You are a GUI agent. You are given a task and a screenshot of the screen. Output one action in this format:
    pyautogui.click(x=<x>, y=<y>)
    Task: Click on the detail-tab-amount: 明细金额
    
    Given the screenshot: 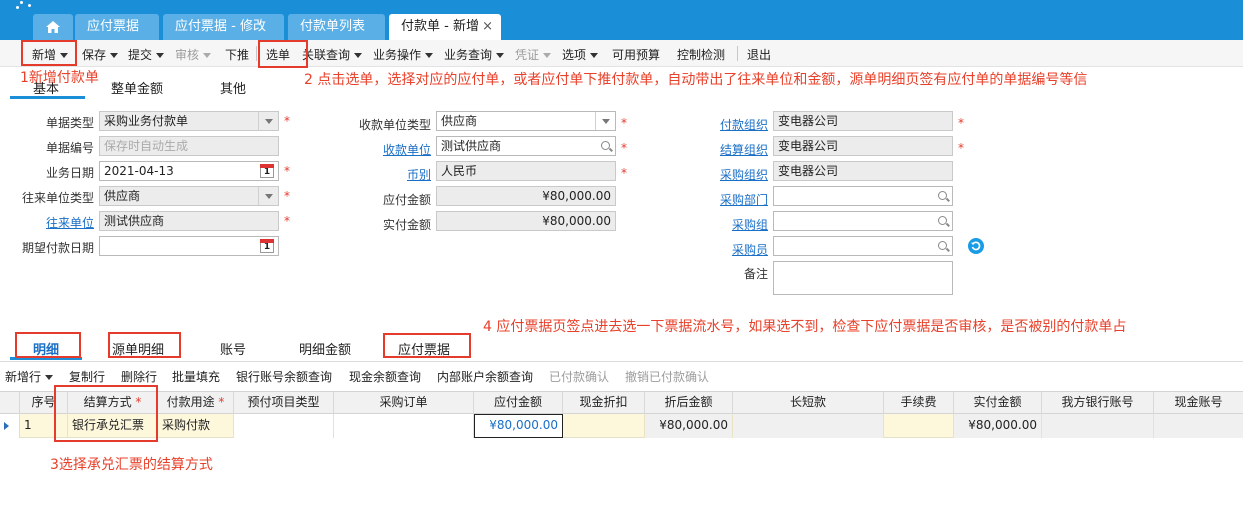 What is the action you would take?
    pyautogui.click(x=325, y=348)
    